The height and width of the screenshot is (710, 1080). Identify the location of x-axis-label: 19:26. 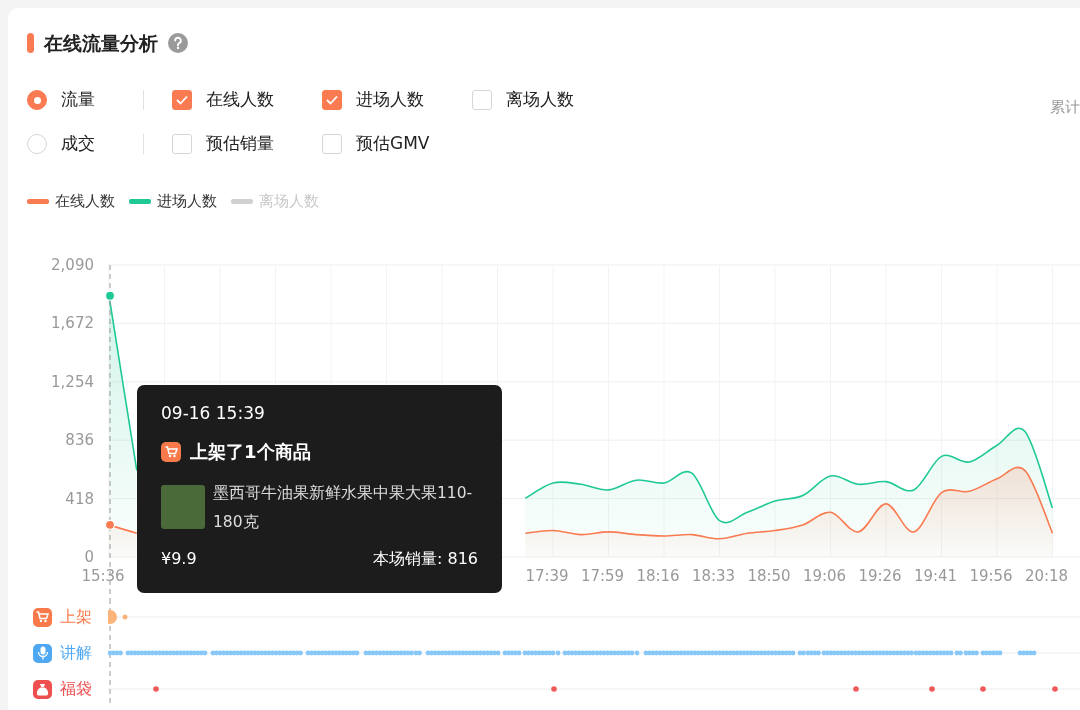
(880, 576).